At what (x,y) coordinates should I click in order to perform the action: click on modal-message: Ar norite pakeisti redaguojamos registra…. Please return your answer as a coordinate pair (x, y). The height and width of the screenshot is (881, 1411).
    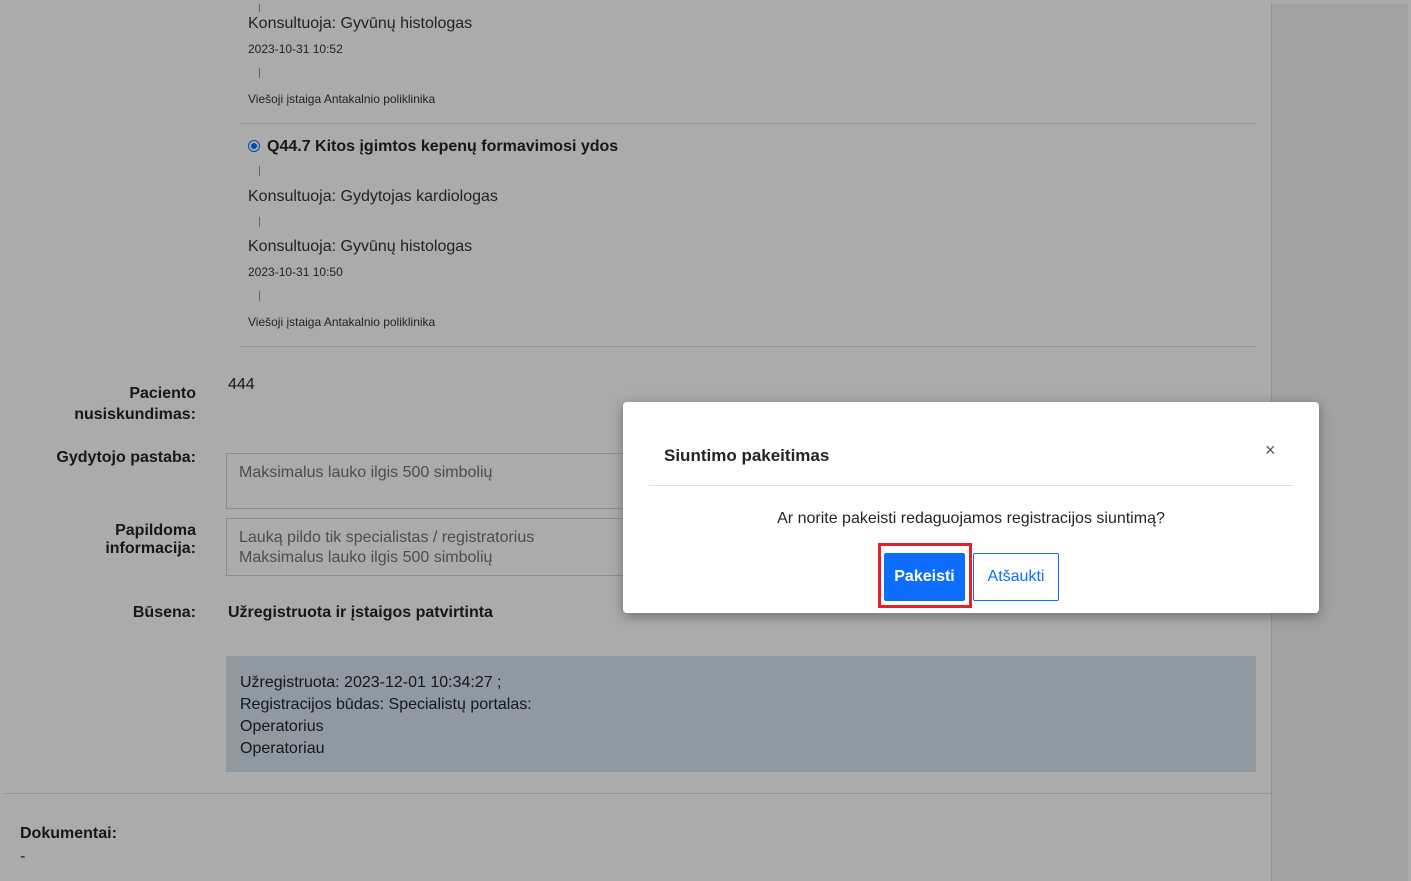
    Looking at the image, I should click on (971, 518).